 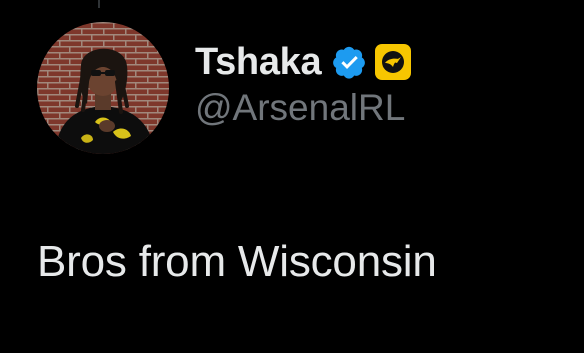 I want to click on avatar, so click(x=103, y=88).